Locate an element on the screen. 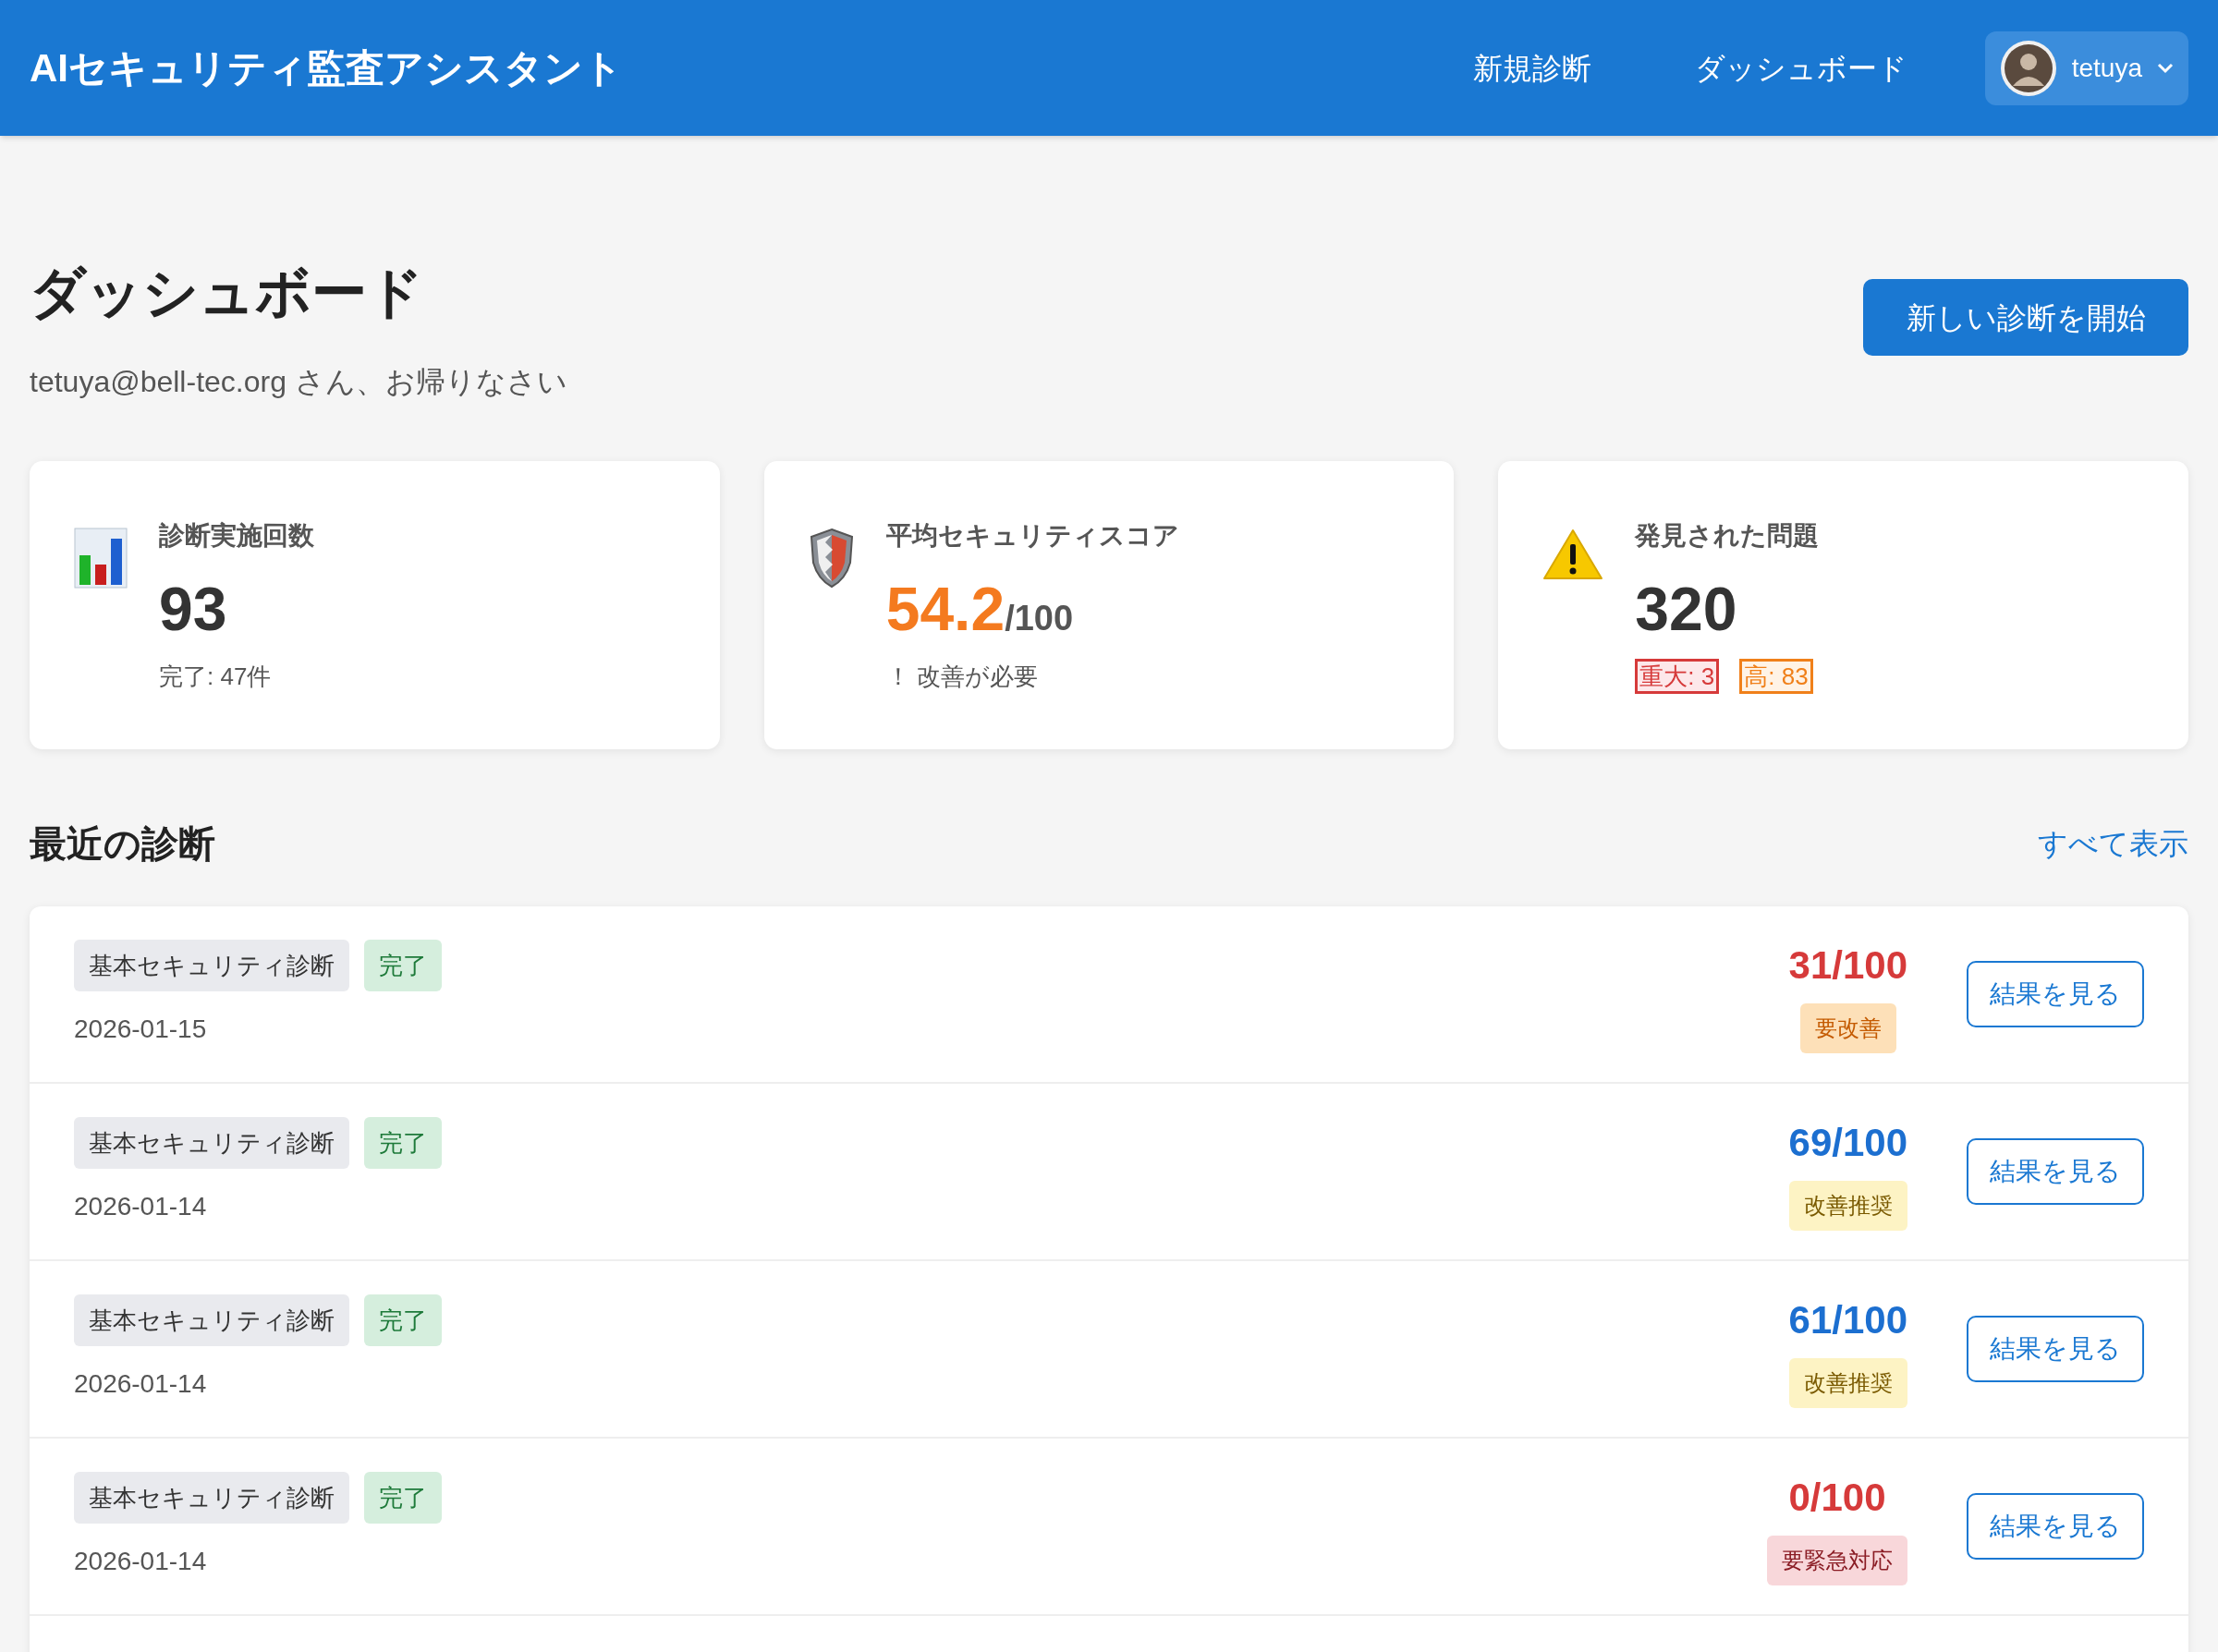 The height and width of the screenshot is (1652, 2218). stat-value: 320 is located at coordinates (1686, 609).